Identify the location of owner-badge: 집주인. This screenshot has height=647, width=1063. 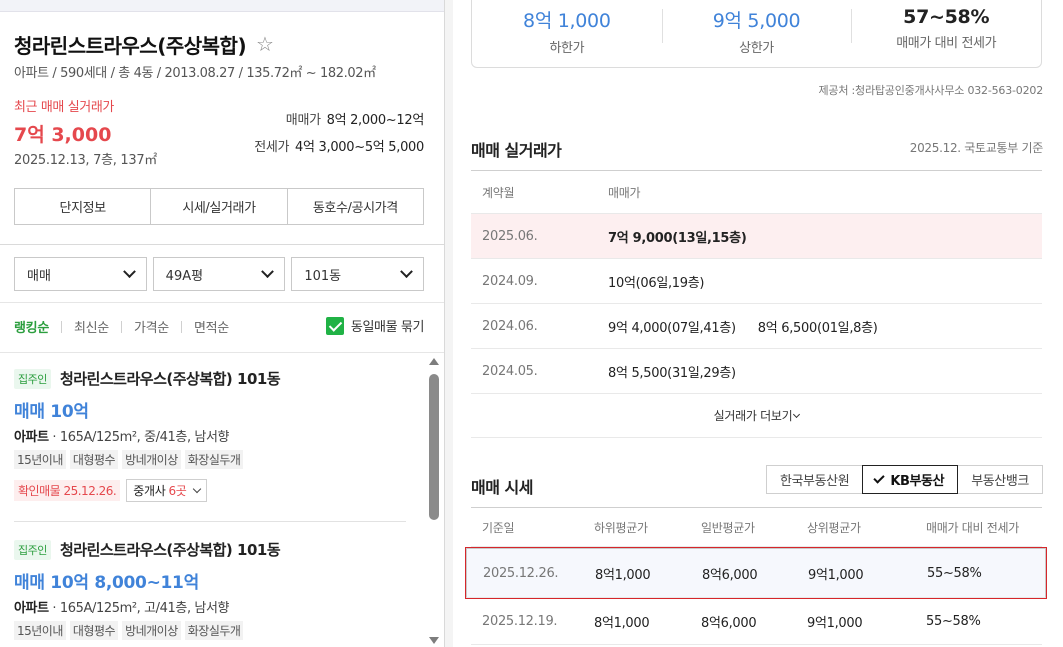
(32, 378).